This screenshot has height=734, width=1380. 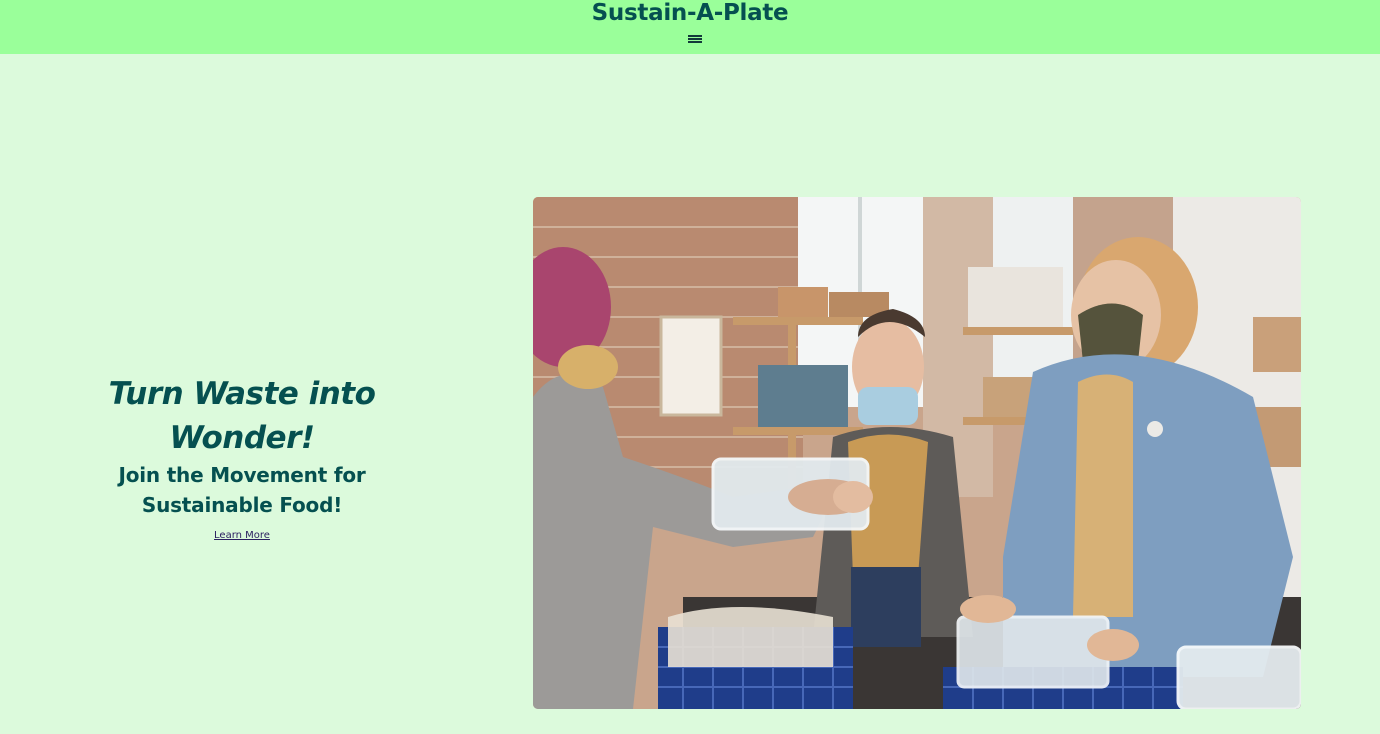 What do you see at coordinates (690, 13) in the screenshot?
I see `site-title: Sustain-A-Plate` at bounding box center [690, 13].